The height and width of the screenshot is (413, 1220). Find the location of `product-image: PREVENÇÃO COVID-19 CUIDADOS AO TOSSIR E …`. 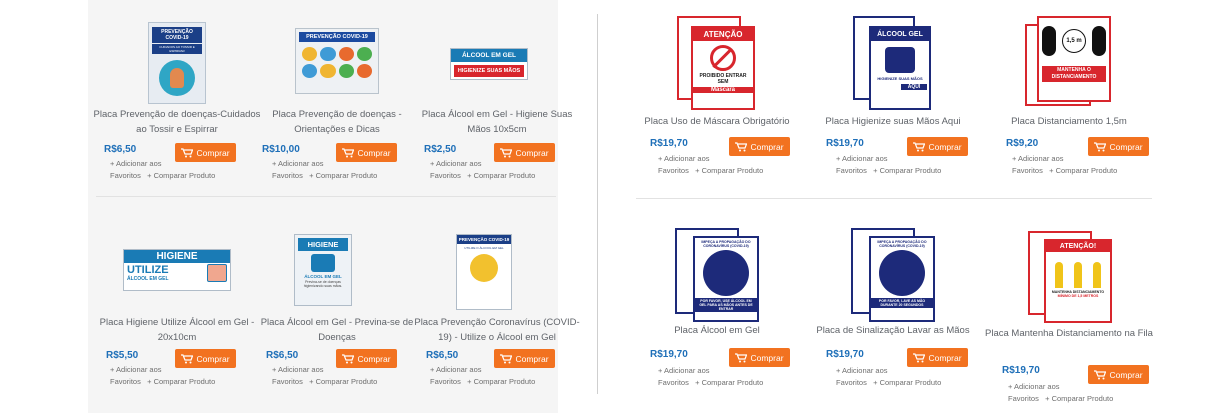

product-image: PREVENÇÃO COVID-19 CUIDADOS AO TOSSIR E … is located at coordinates (177, 63).